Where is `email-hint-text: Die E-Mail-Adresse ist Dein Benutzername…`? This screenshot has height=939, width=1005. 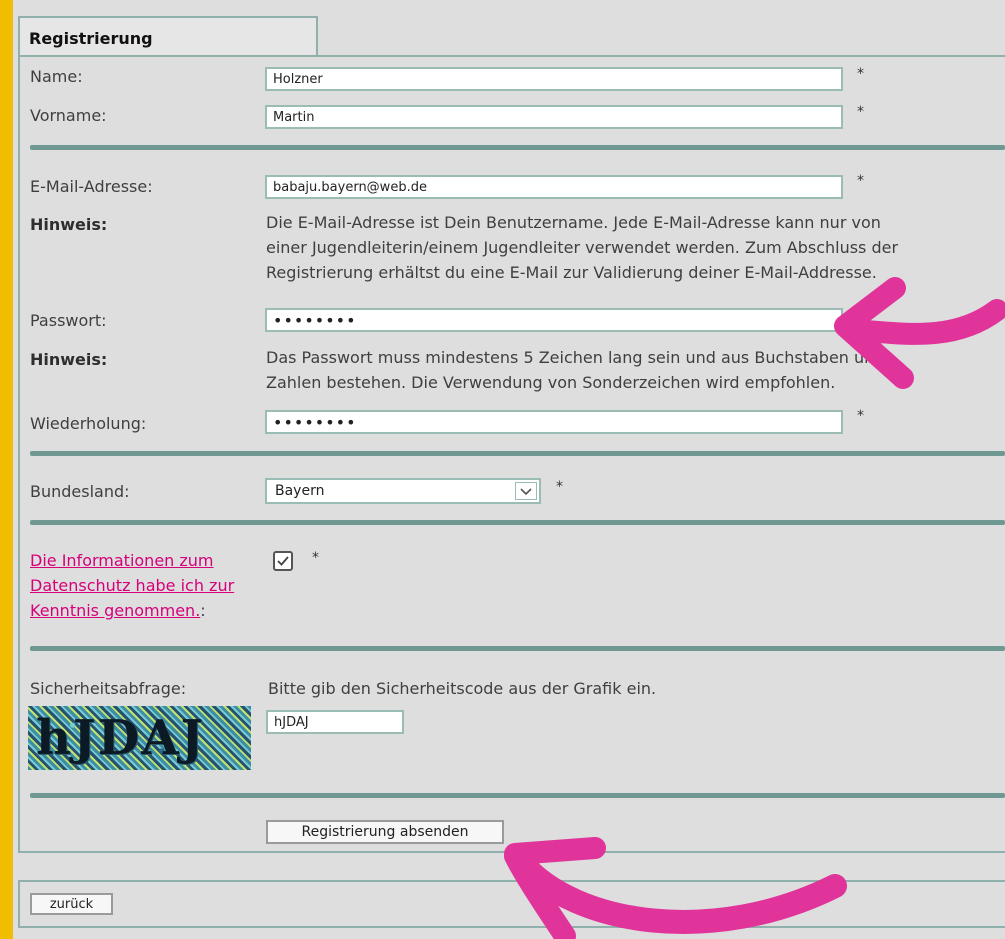
email-hint-text: Die E-Mail-Adresse ist Dein Benutzername… is located at coordinates (582, 247).